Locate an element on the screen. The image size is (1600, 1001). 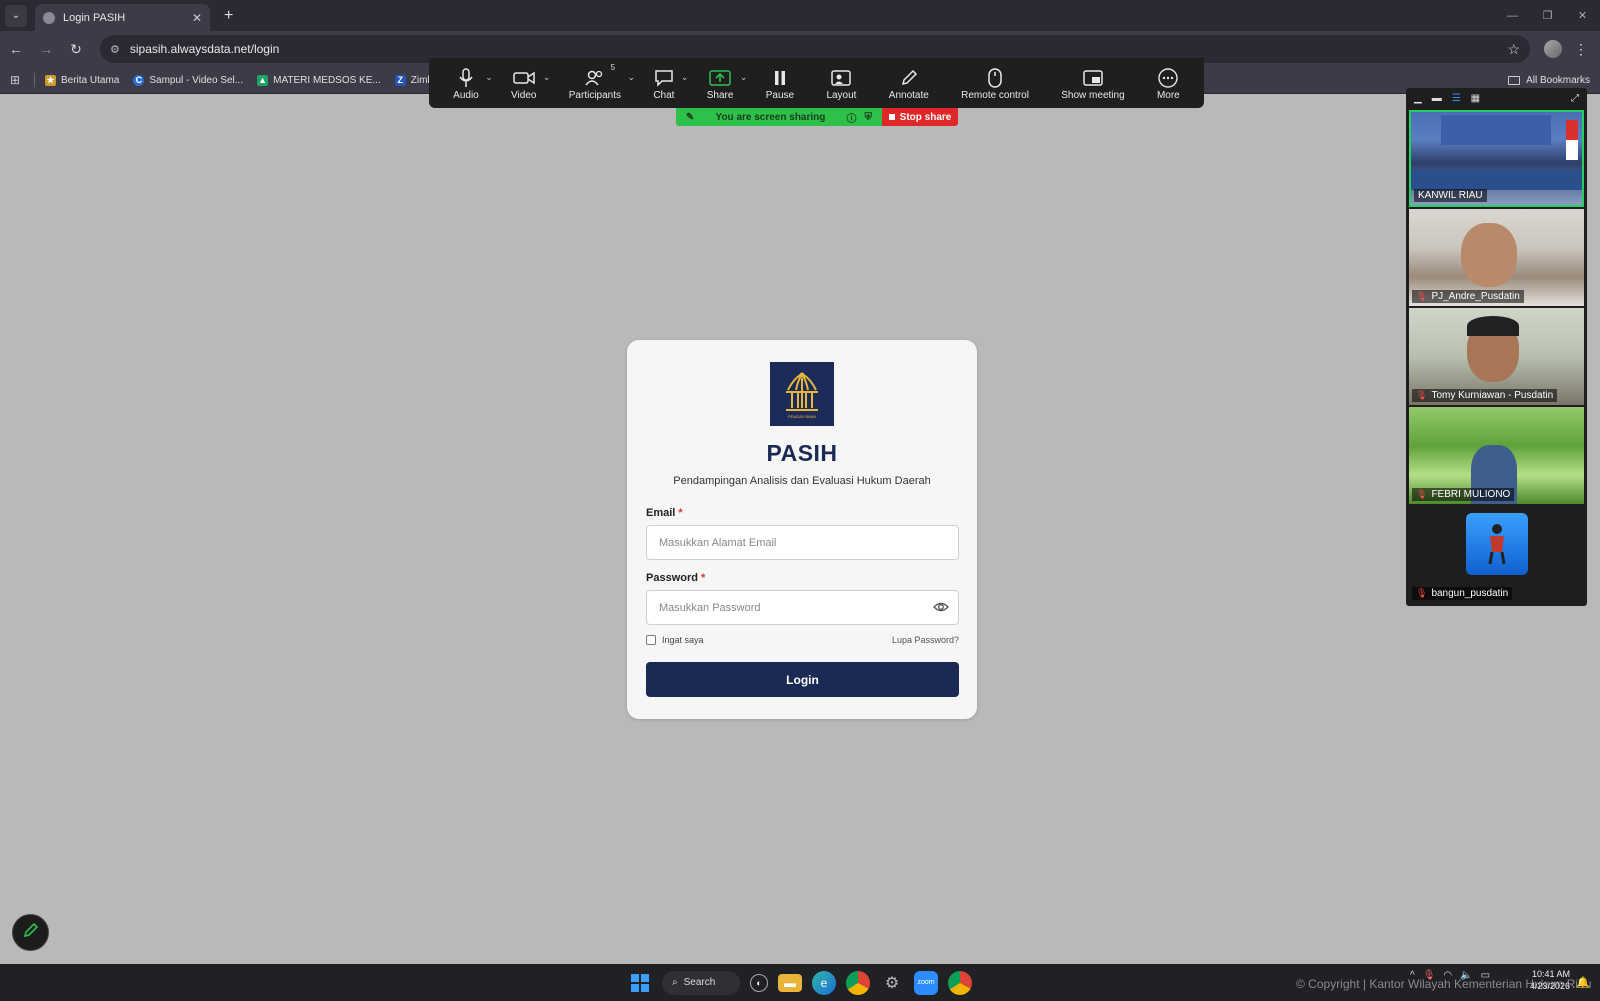
bookmark-star-icon: ☆ is located at coordinates (1513, 49).